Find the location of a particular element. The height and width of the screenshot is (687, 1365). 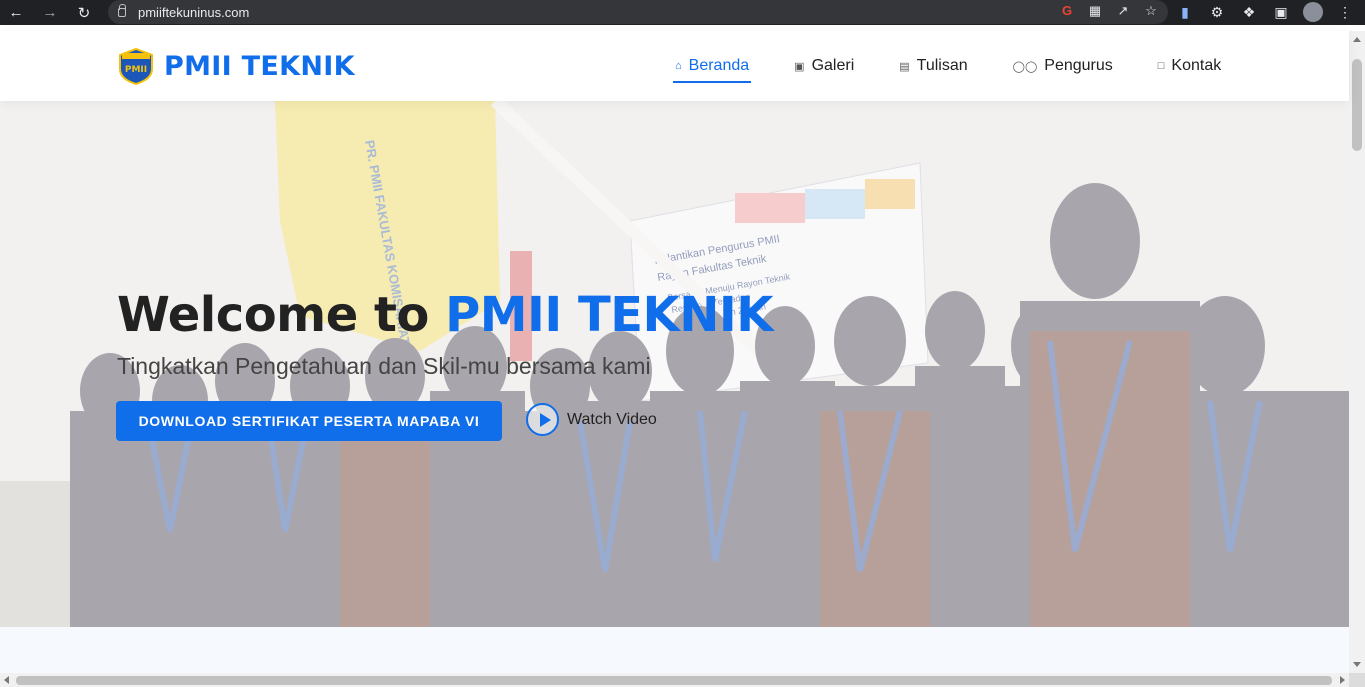

scroll-right-icon is located at coordinates (1342, 680).